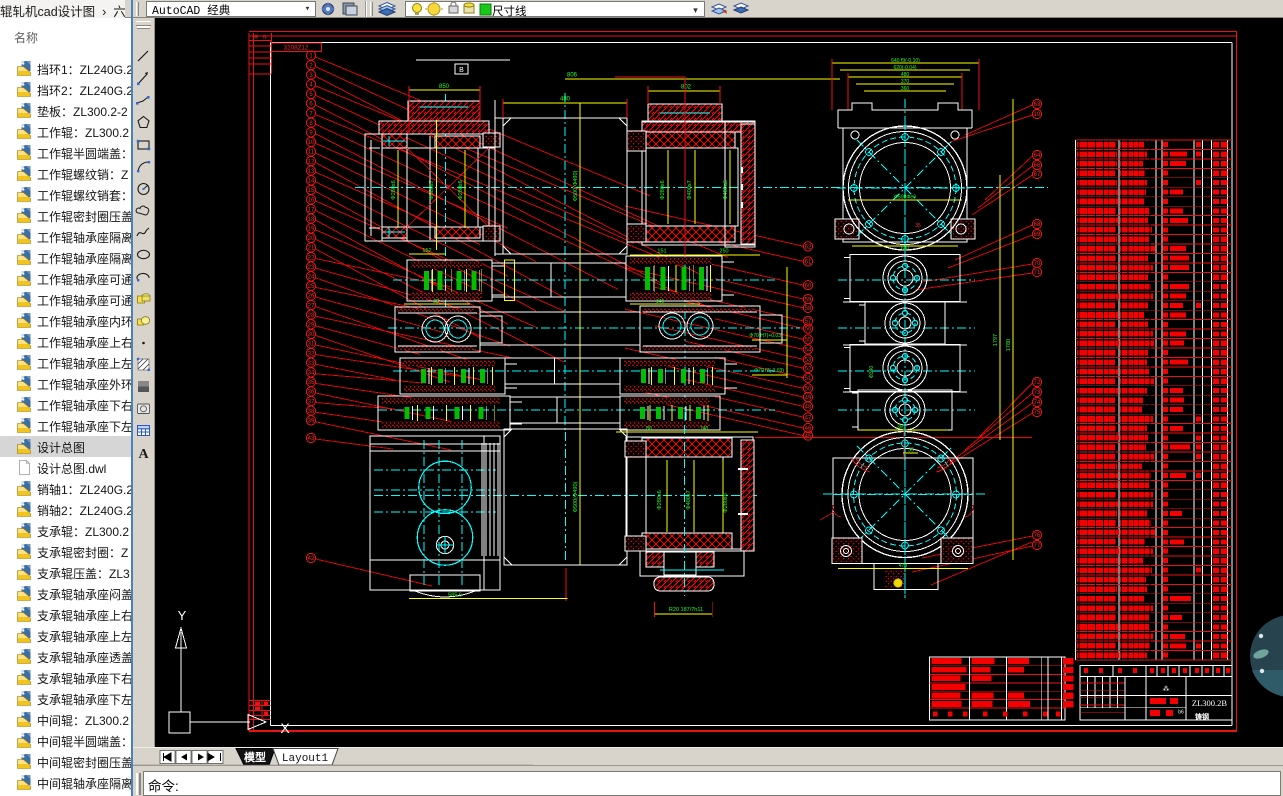  What do you see at coordinates (461, 70) in the screenshot?
I see `svg-text: B` at bounding box center [461, 70].